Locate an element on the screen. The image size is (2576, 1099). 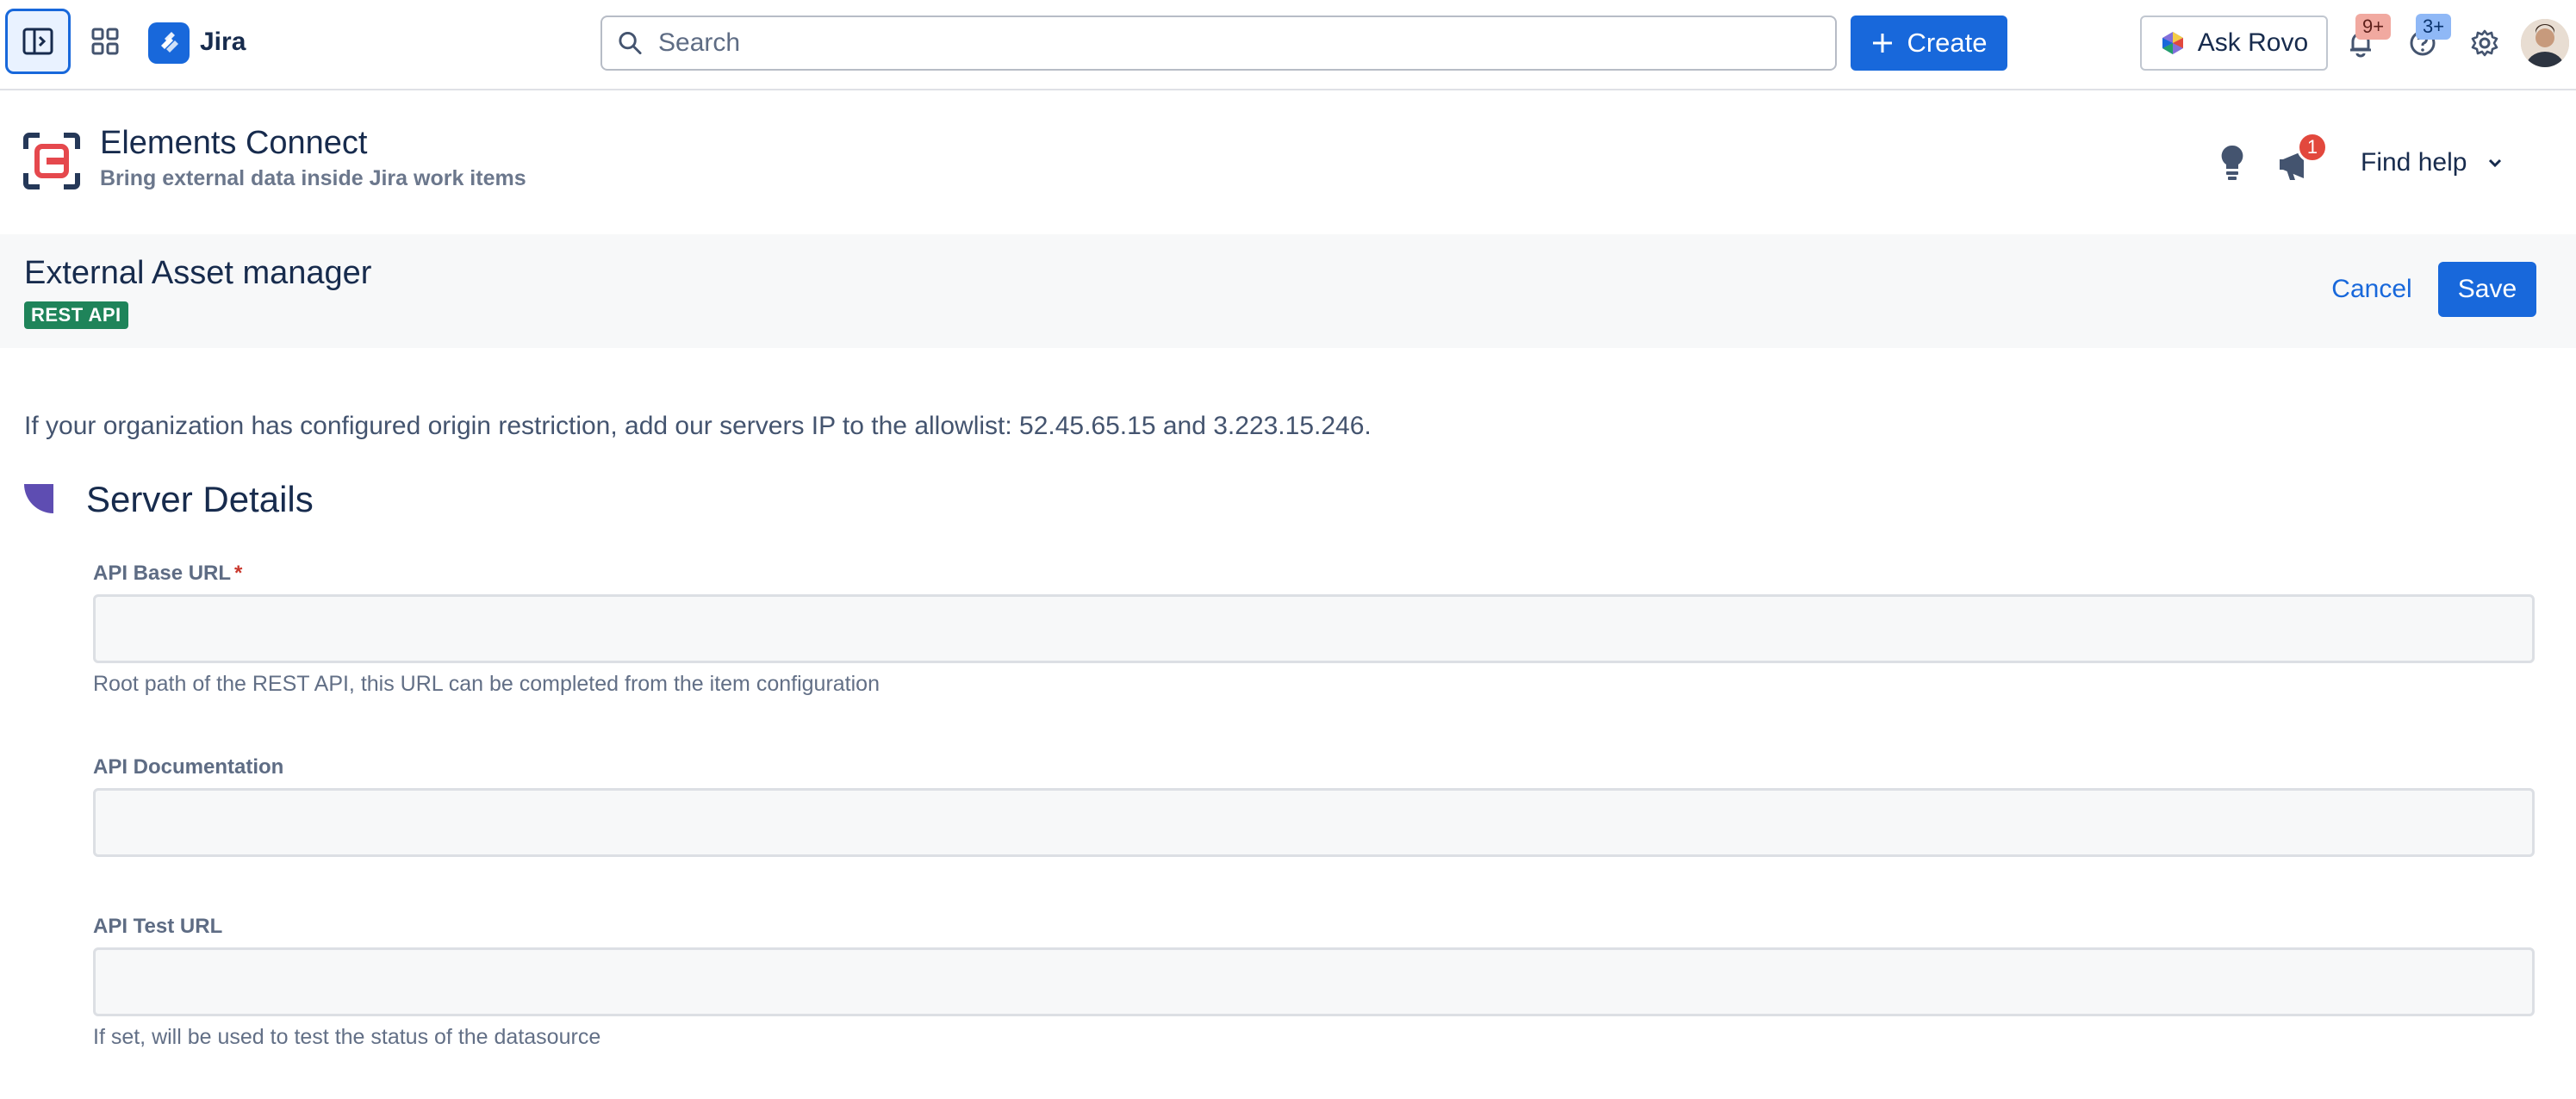
api-base-url-label: API Base URL * is located at coordinates (167, 574).